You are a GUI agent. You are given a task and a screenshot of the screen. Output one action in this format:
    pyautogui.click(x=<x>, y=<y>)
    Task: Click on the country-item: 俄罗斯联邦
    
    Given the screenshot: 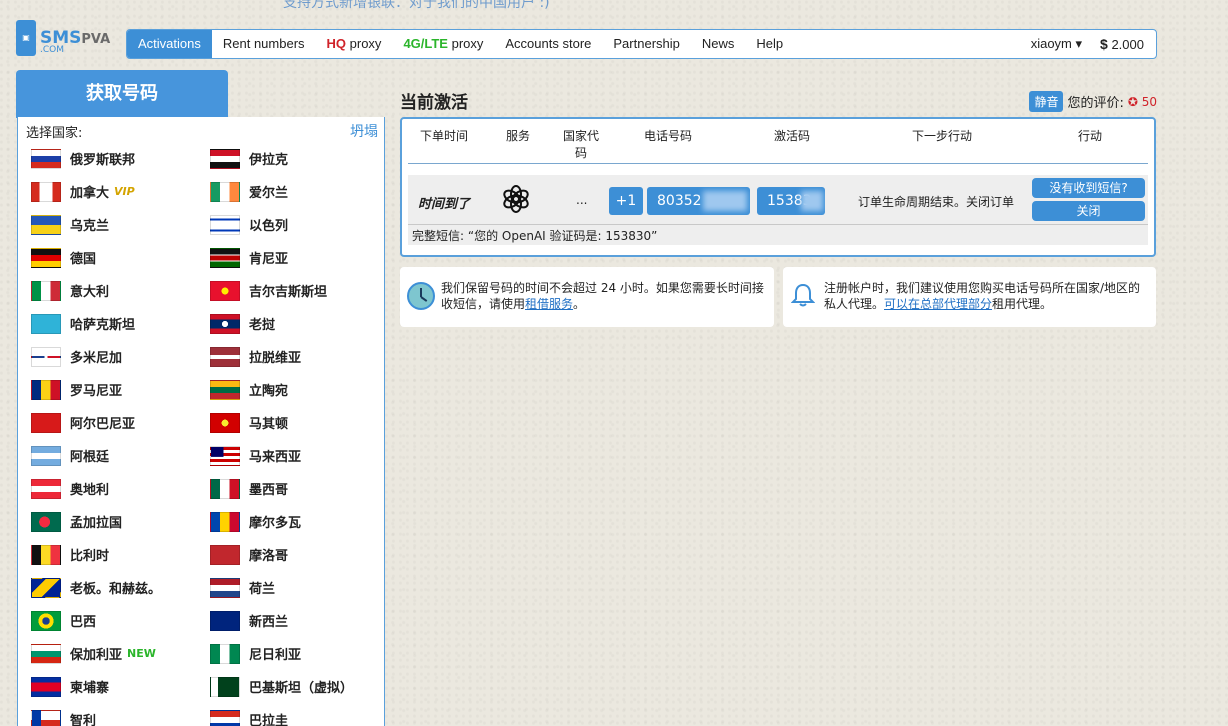 What is the action you would take?
    pyautogui.click(x=120, y=158)
    